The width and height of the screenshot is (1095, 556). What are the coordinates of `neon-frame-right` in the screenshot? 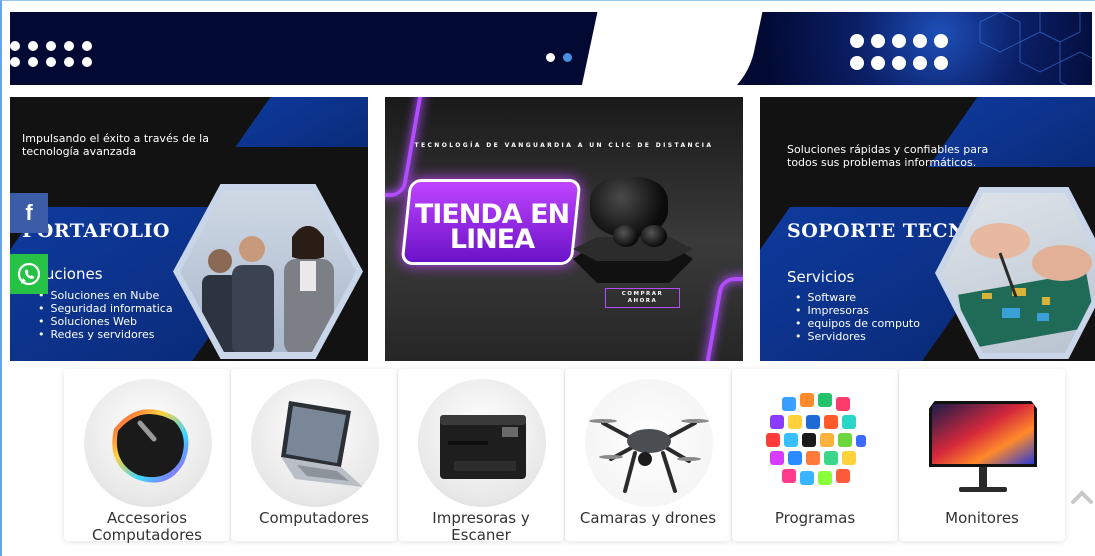 It's located at (721, 319).